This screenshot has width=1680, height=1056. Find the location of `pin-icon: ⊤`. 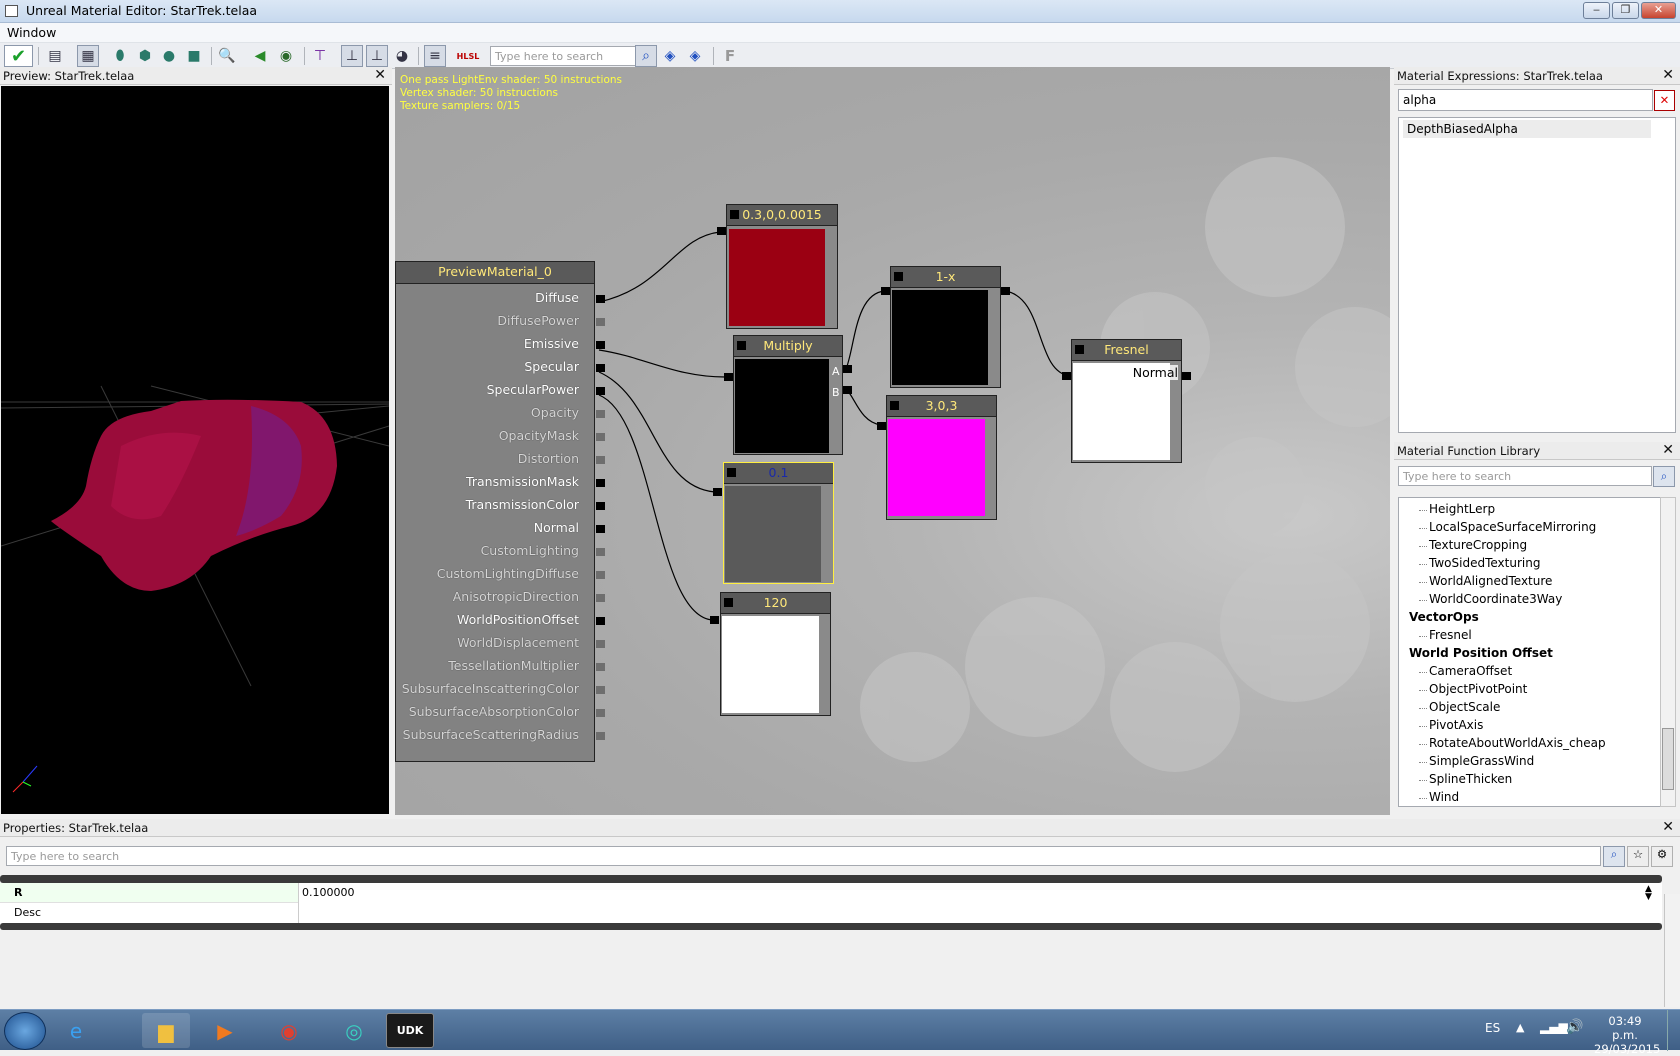

pin-icon: ⊤ is located at coordinates (320, 56).